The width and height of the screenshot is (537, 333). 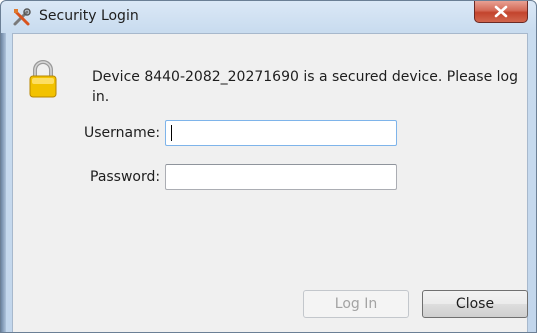 I want to click on password-input, so click(x=281, y=177).